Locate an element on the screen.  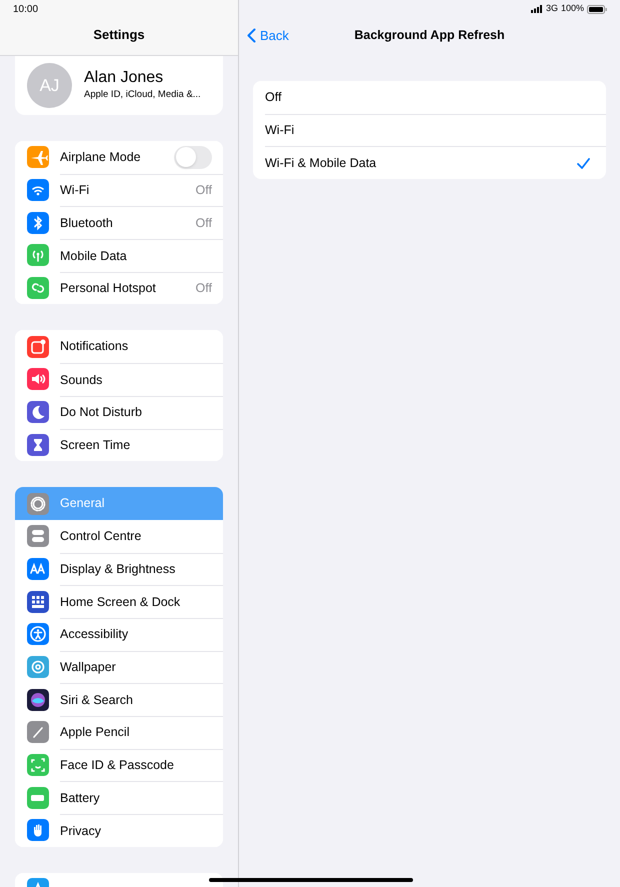
network-label: 3G is located at coordinates (552, 9).